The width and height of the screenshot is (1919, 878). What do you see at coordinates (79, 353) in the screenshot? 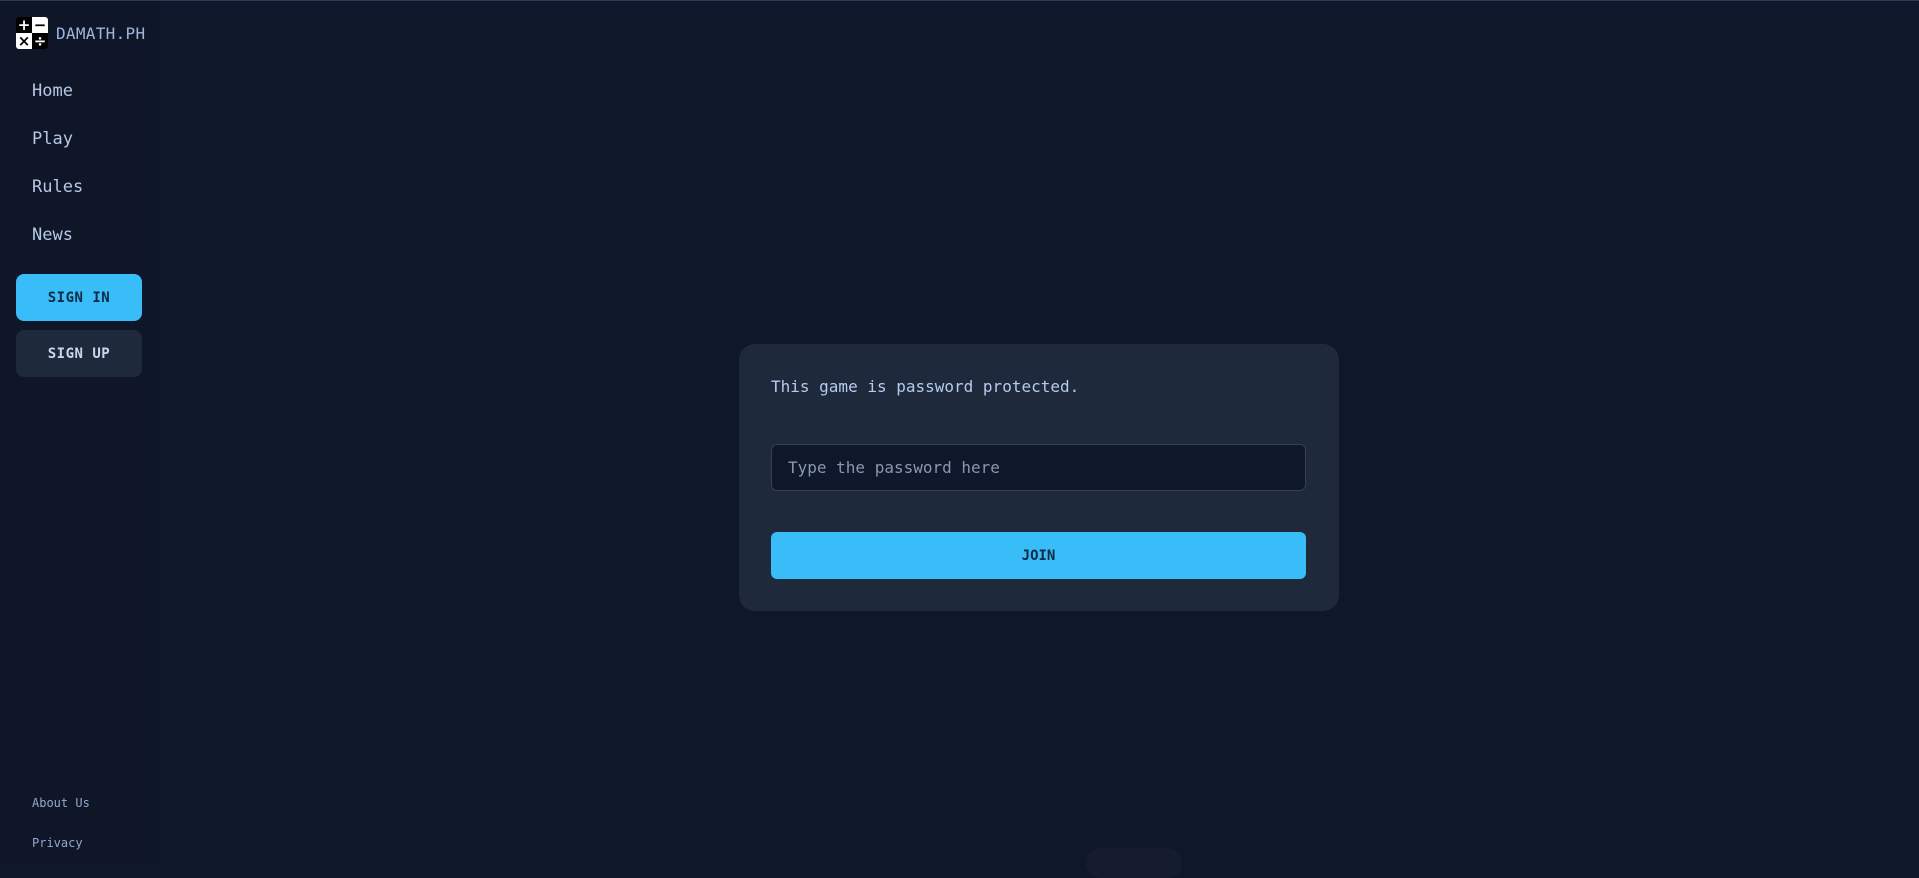
I see `sign-up-button: SIGN UP` at bounding box center [79, 353].